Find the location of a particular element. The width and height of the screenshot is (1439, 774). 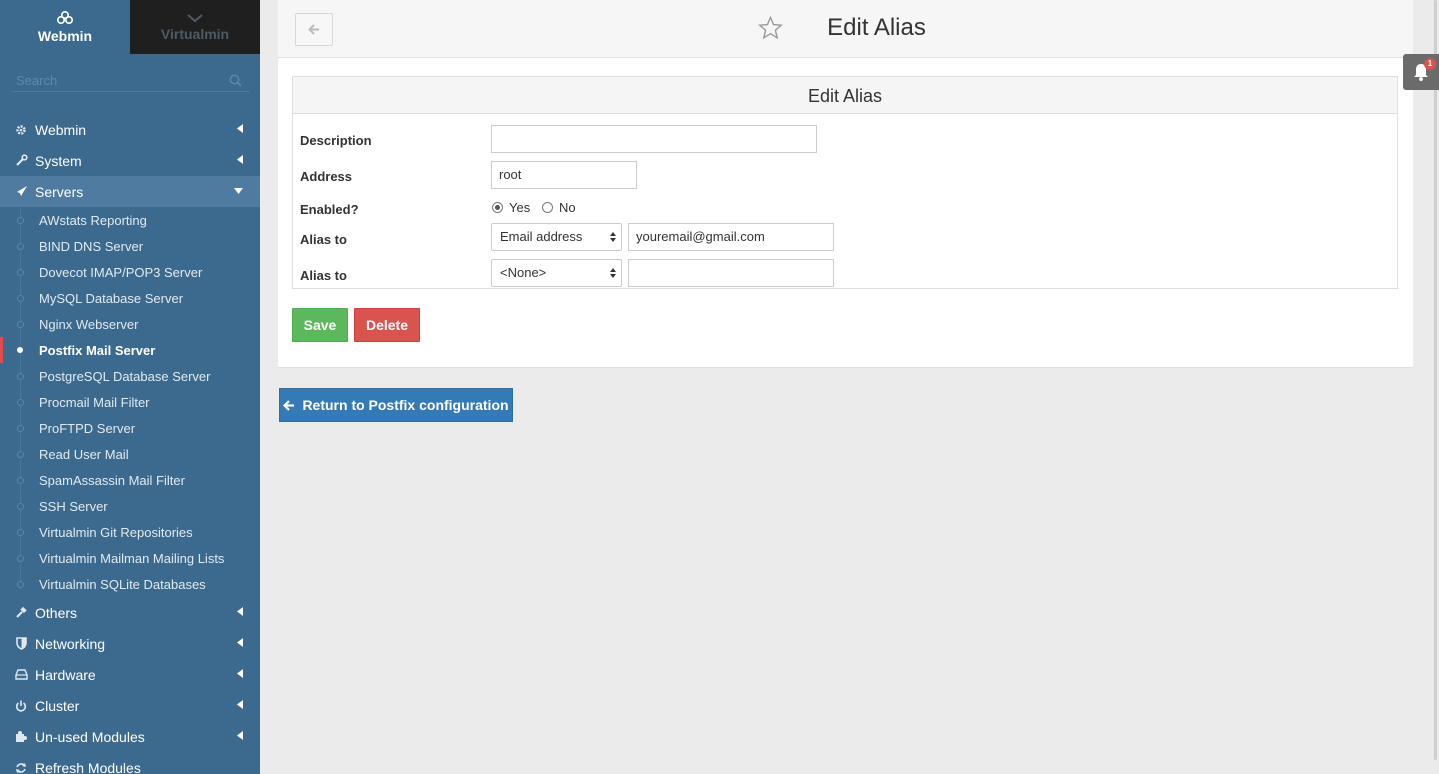

scrollbar-thumb is located at coordinates (1435, 380).